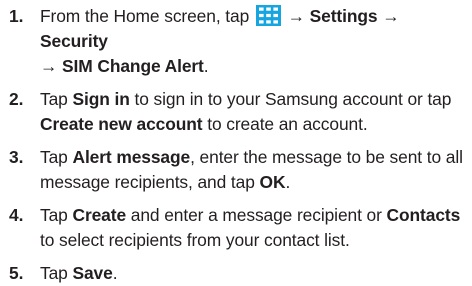  Describe the element at coordinates (92, 273) in the screenshot. I see `save-label: Save` at that location.